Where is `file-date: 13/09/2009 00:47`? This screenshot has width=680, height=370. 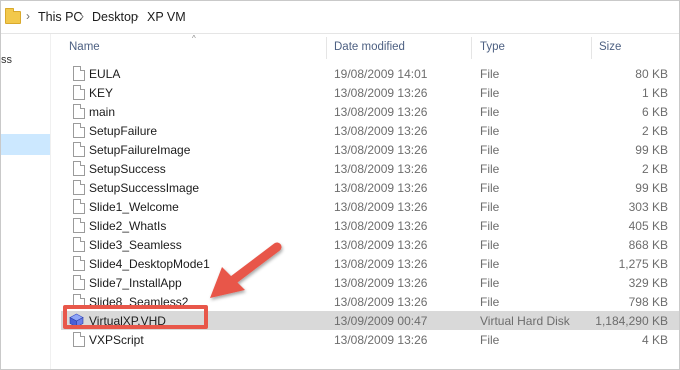 file-date: 13/09/2009 00:47 is located at coordinates (381, 321).